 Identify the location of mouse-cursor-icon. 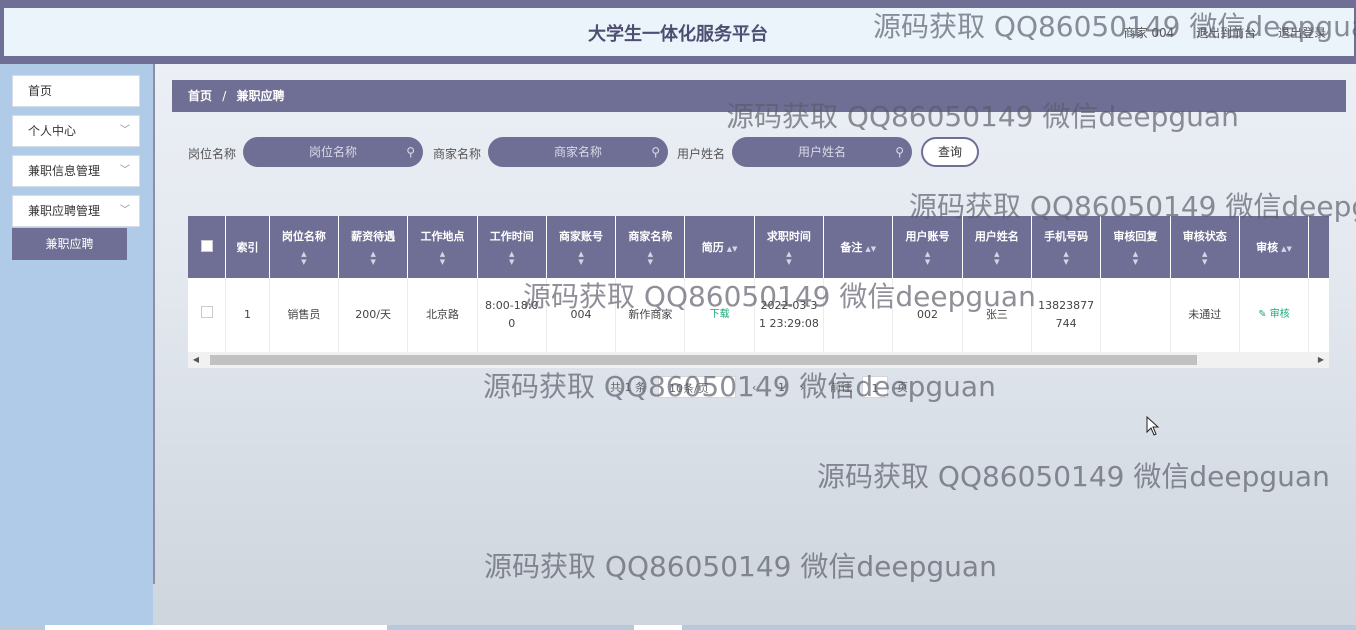
(1153, 426).